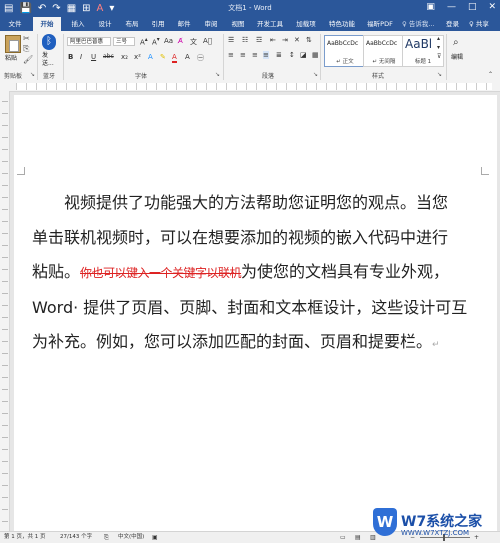 The width and height of the screenshot is (500, 543). Describe the element at coordinates (492, 7) in the screenshot. I see `close-icon: ✕` at that location.